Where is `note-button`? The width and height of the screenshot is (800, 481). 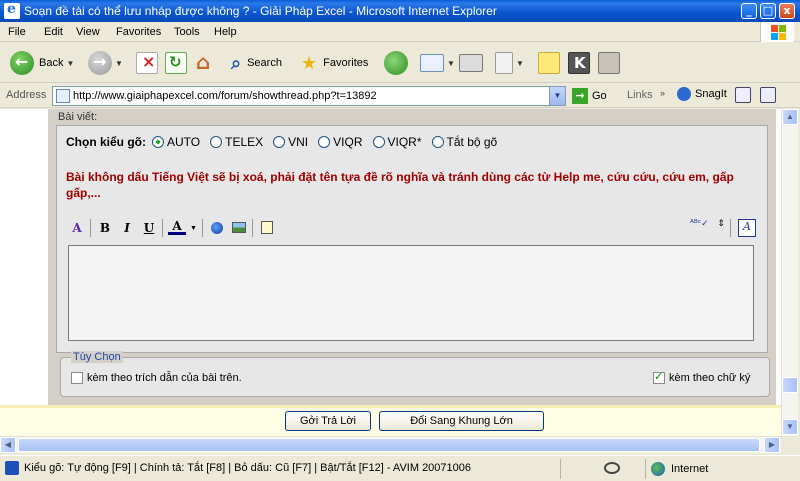
note-button is located at coordinates (549, 63).